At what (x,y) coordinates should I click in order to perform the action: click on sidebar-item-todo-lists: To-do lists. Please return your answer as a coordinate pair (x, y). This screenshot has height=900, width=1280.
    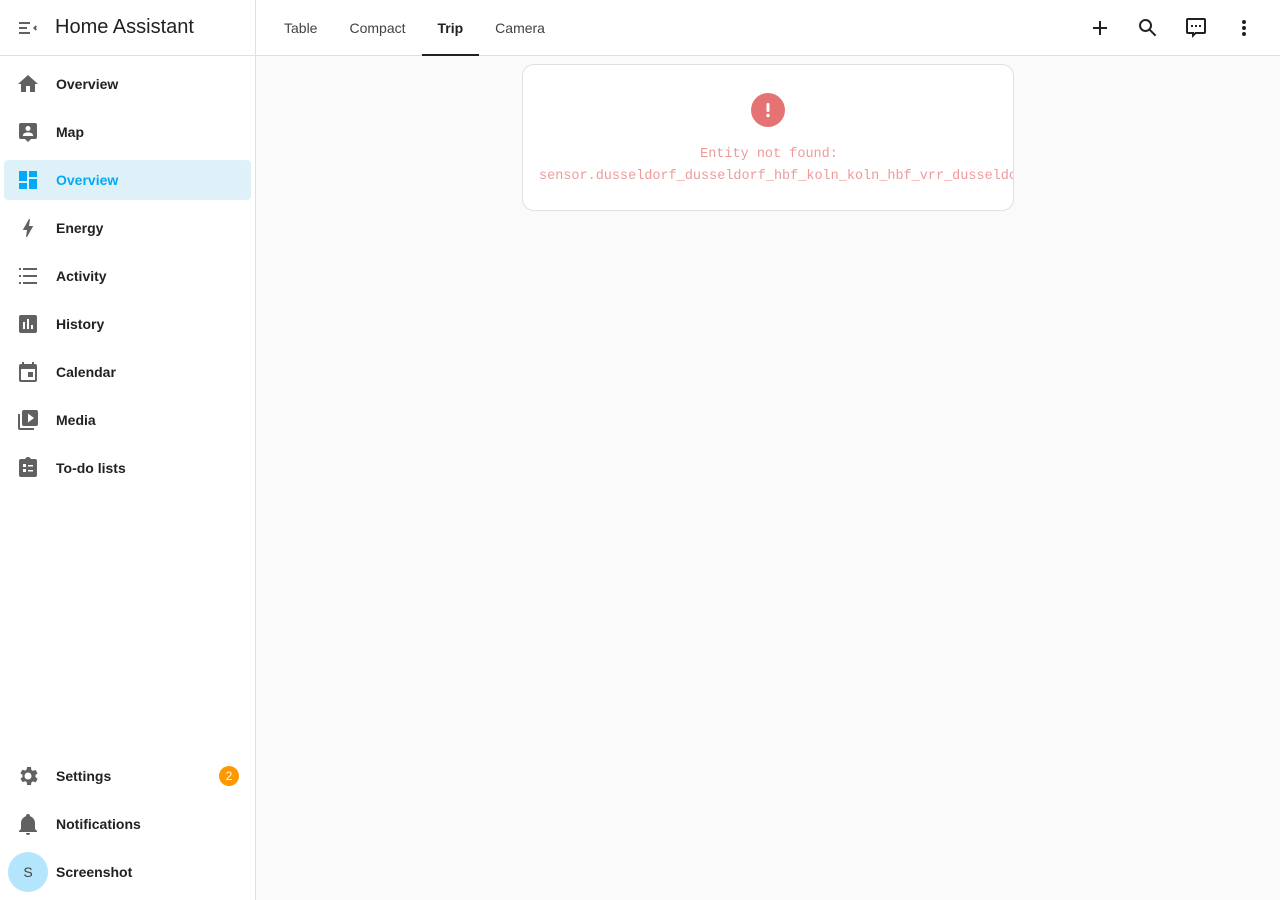
    Looking at the image, I should click on (127, 468).